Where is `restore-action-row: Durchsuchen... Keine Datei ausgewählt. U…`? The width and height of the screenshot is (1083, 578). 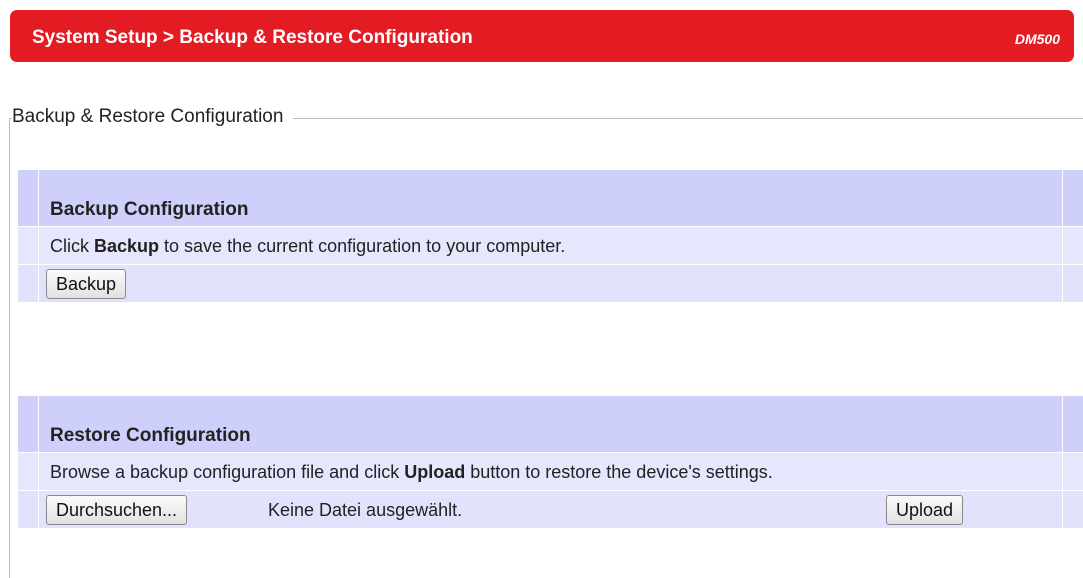
restore-action-row: Durchsuchen... Keine Datei ausgewählt. U… is located at coordinates (550, 509).